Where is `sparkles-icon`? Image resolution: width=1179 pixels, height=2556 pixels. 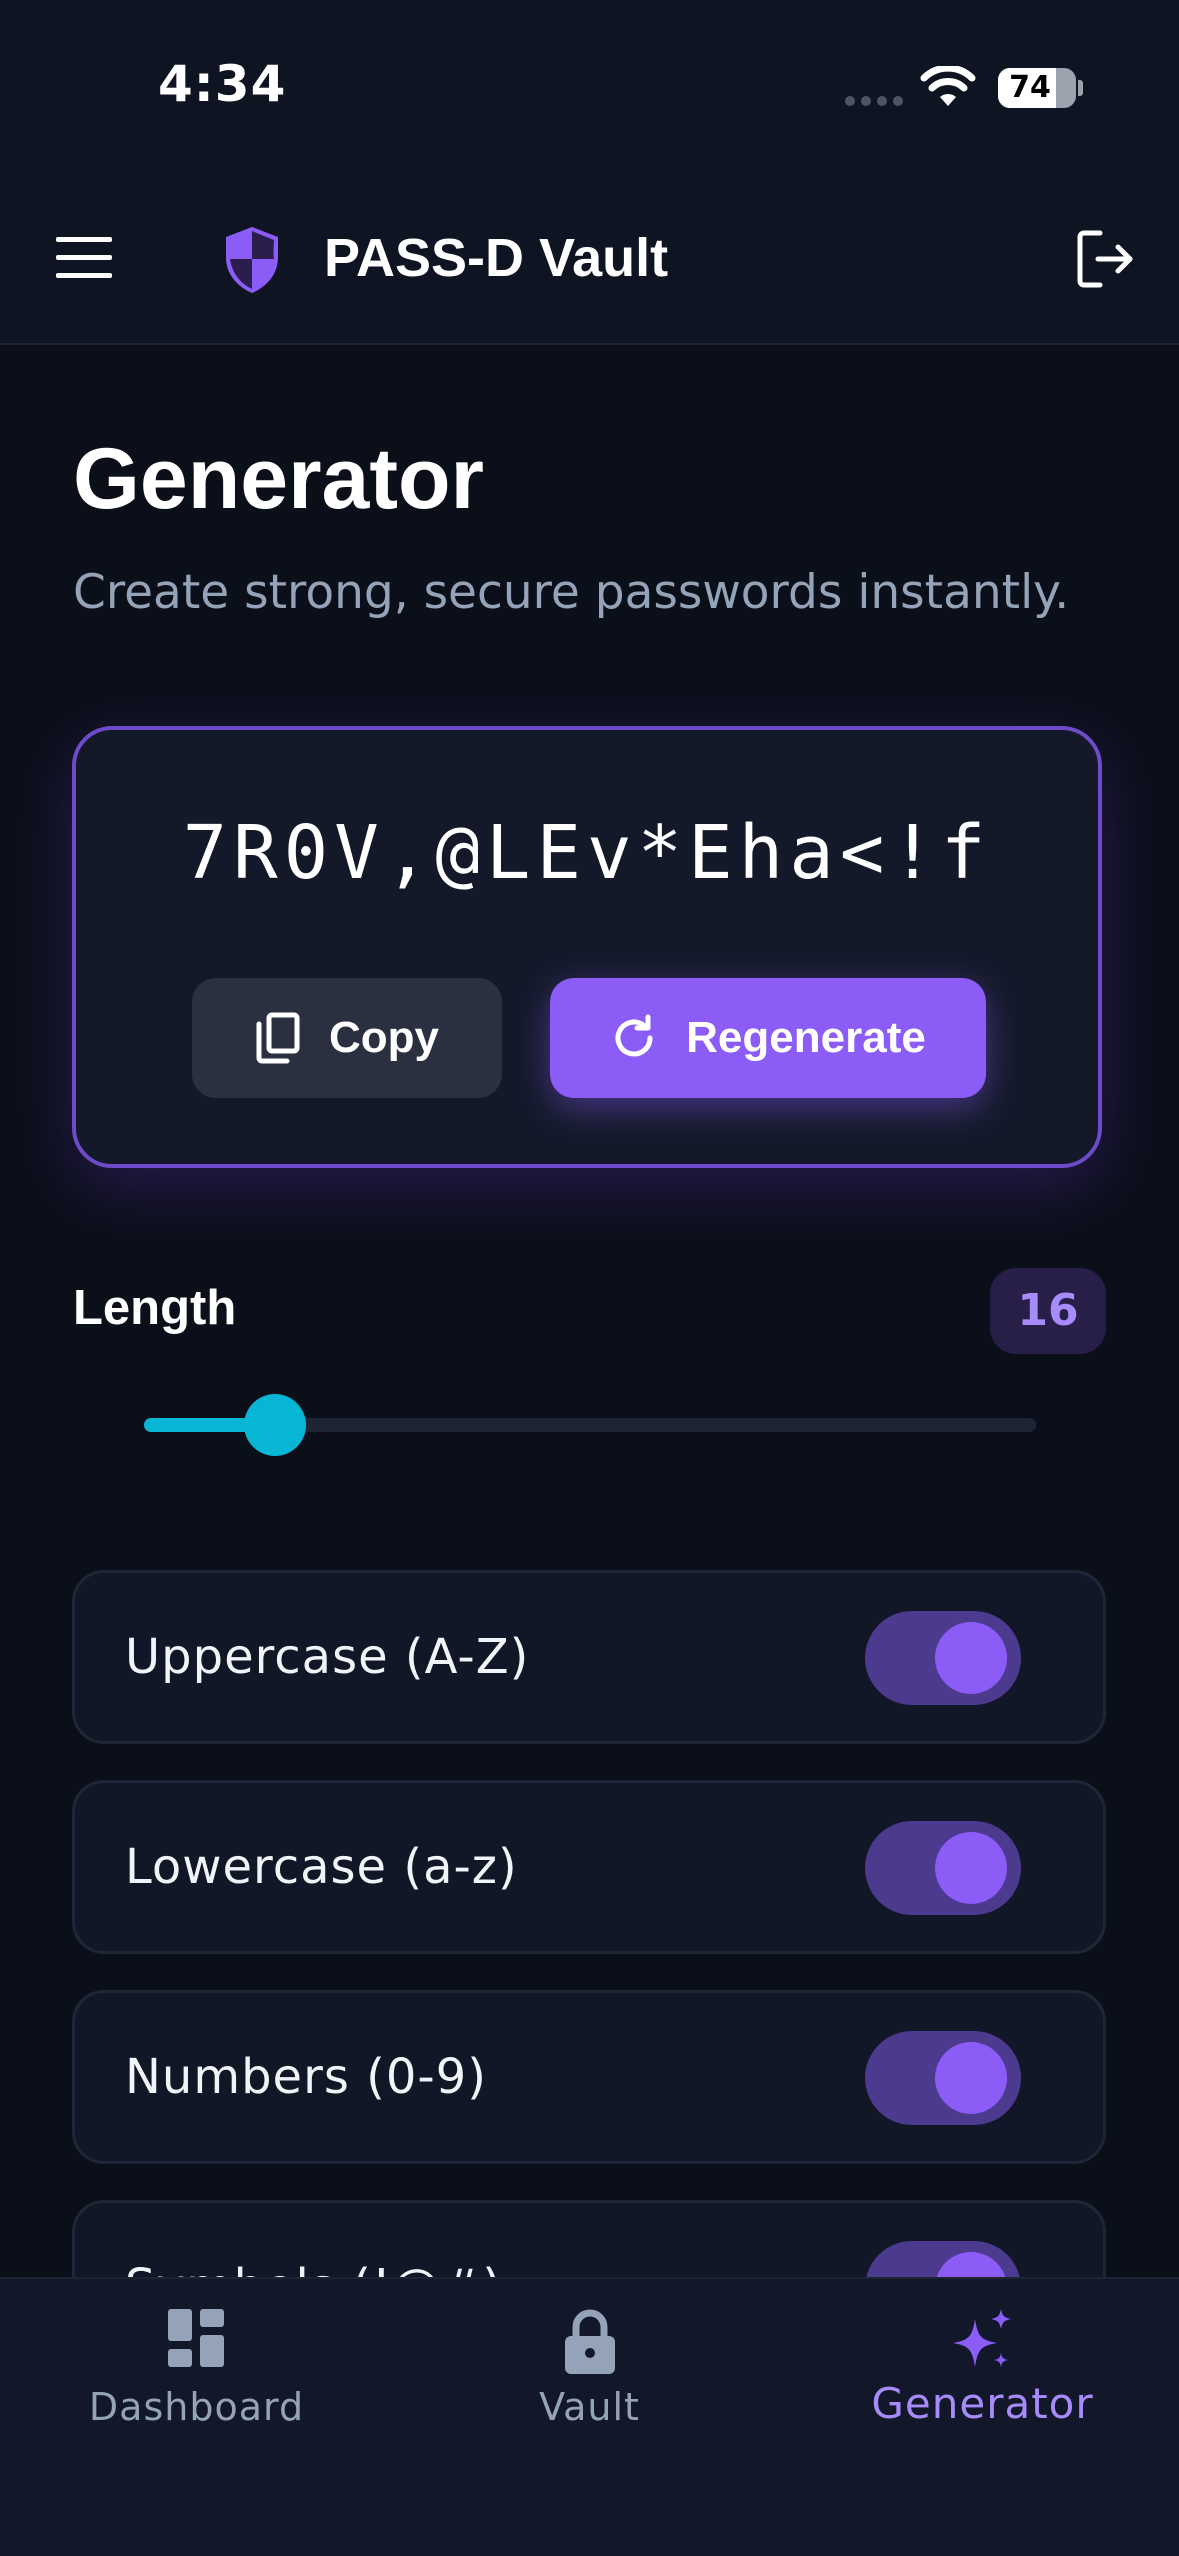 sparkles-icon is located at coordinates (981, 2338).